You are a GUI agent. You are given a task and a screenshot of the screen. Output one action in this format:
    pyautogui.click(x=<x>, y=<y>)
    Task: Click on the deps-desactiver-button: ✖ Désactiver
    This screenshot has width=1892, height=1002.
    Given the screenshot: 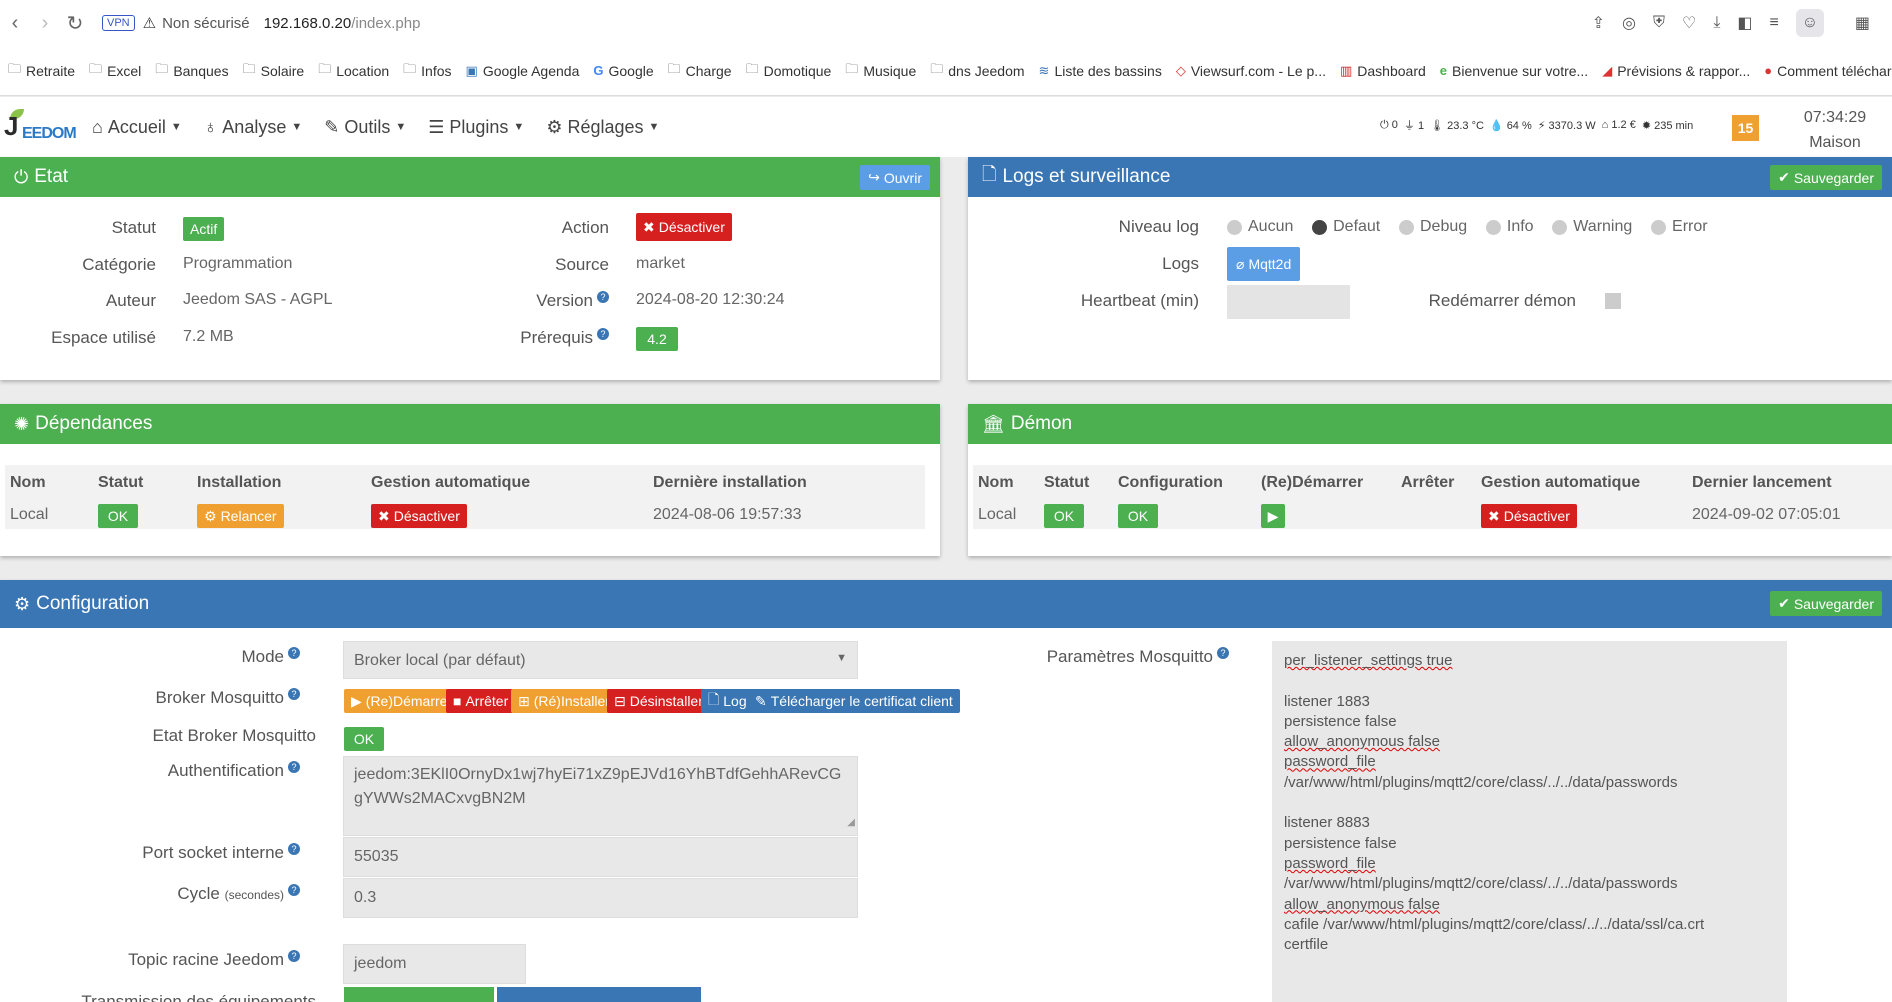 What is the action you would take?
    pyautogui.click(x=419, y=516)
    